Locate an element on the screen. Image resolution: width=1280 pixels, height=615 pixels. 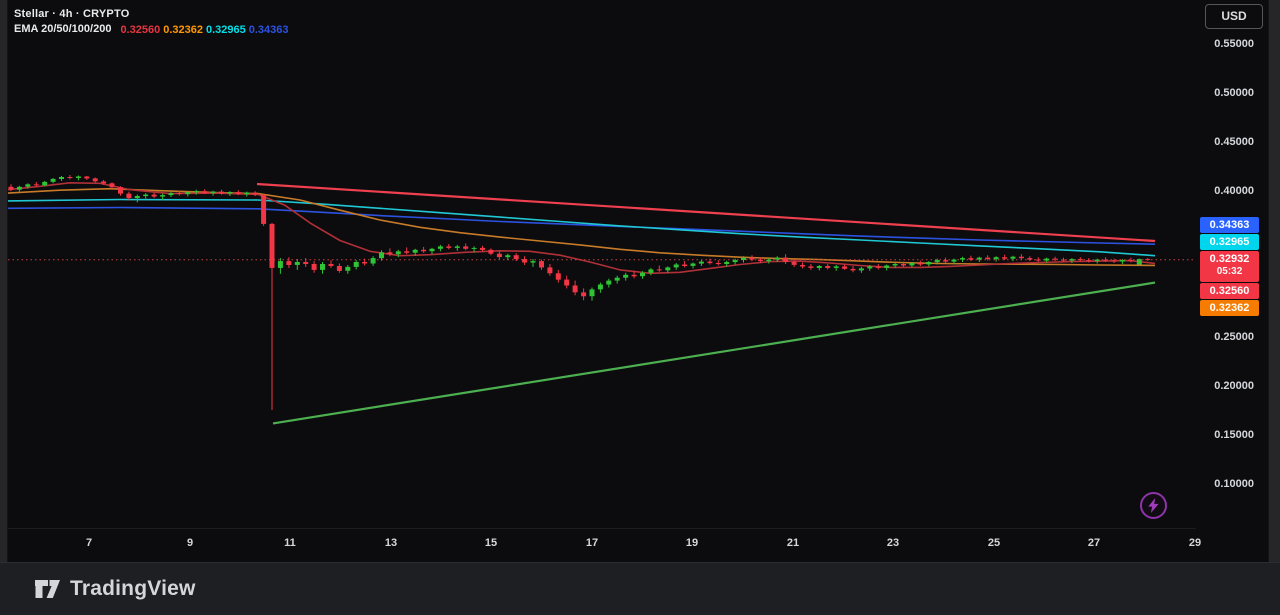
indicator-value: 0.32965 is located at coordinates (225, 29).